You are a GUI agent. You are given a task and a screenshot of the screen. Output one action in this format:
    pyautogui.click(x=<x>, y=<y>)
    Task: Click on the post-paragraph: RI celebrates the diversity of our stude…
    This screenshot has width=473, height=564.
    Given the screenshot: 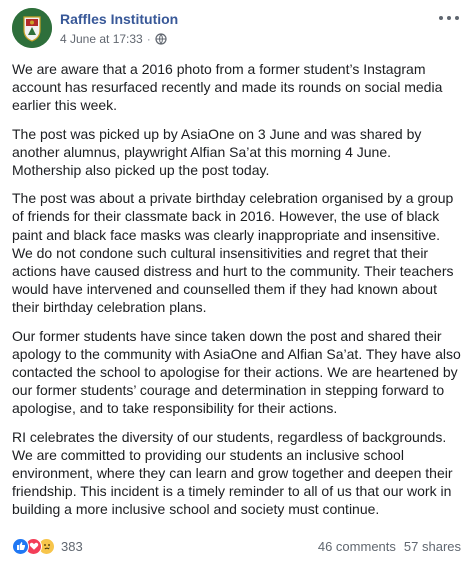 What is the action you would take?
    pyautogui.click(x=232, y=473)
    